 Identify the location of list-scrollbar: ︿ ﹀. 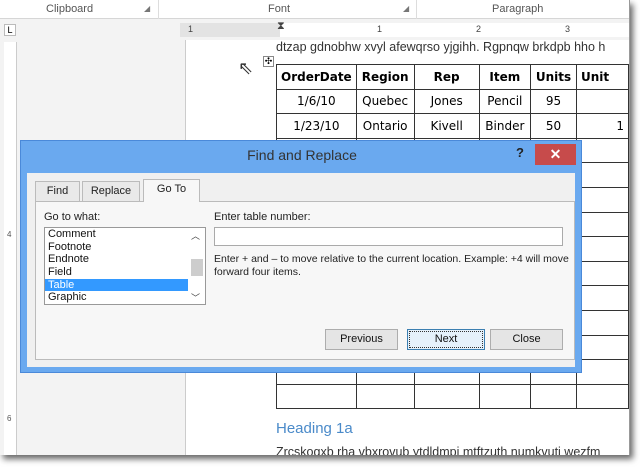
(197, 266).